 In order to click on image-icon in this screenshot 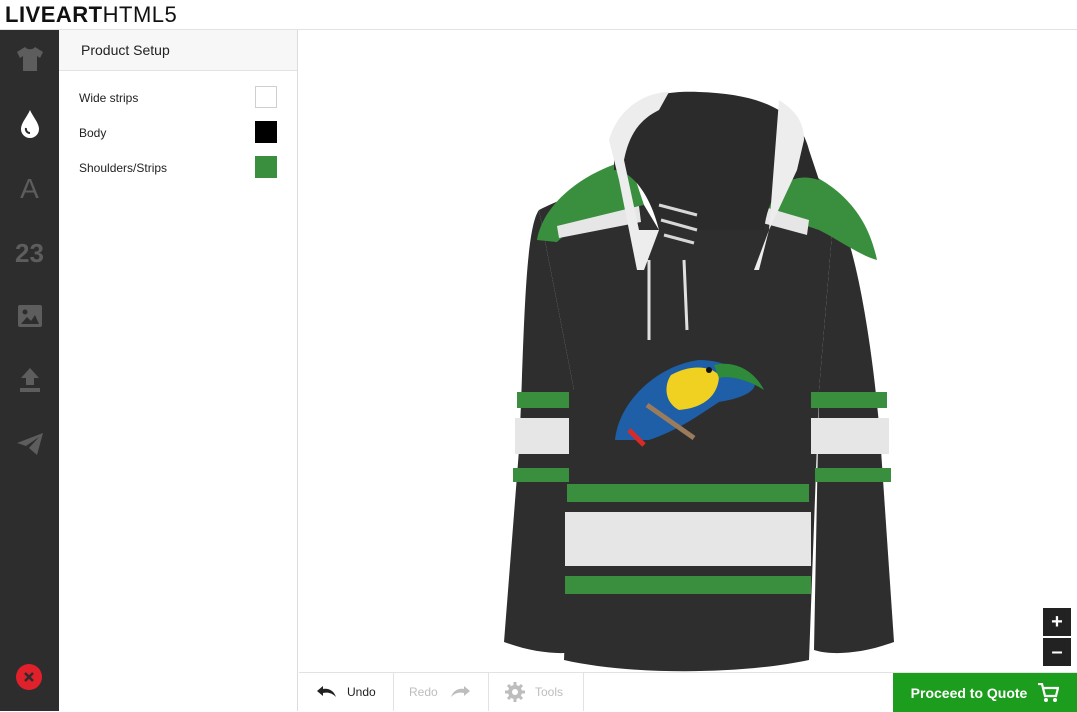, I will do `click(29, 316)`.